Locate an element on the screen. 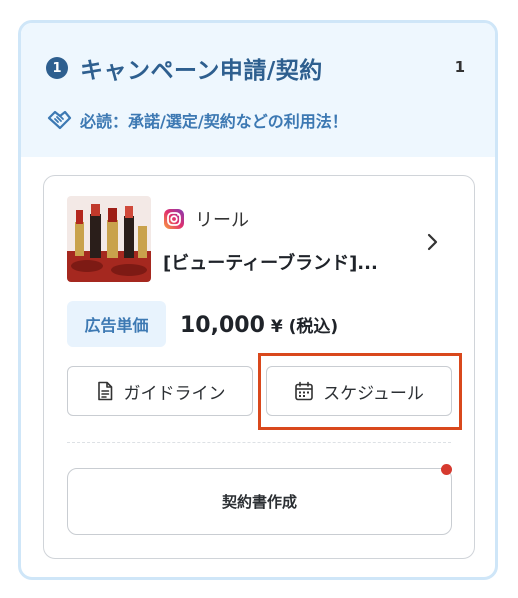  guideline-button: ガイドライン is located at coordinates (160, 391).